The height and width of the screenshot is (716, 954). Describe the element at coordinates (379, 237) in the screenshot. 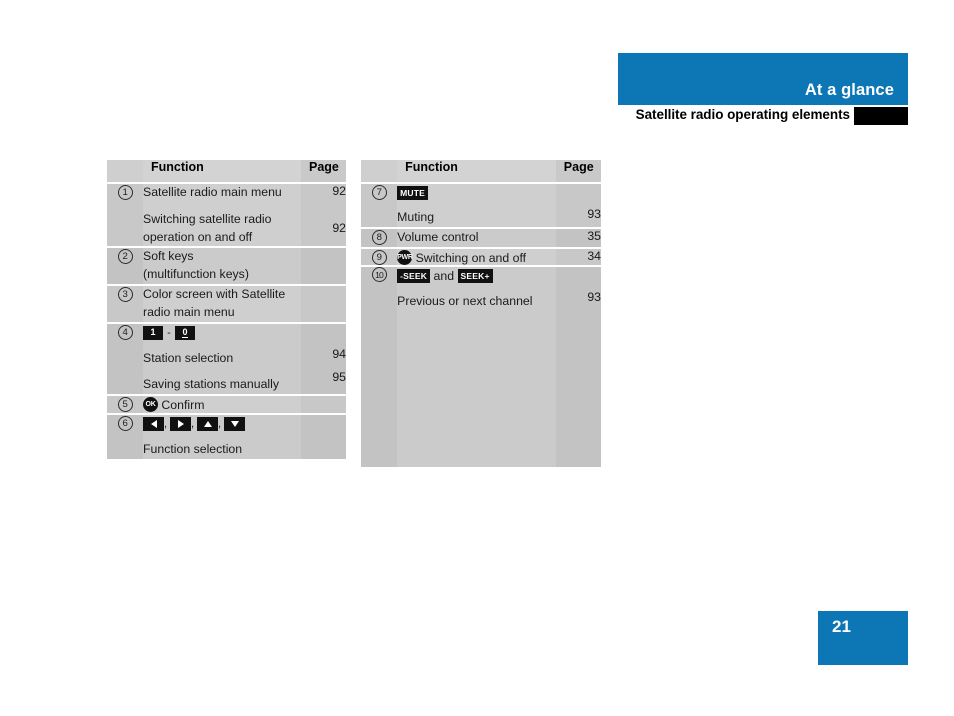

I see `row-number-cell: 8` at that location.